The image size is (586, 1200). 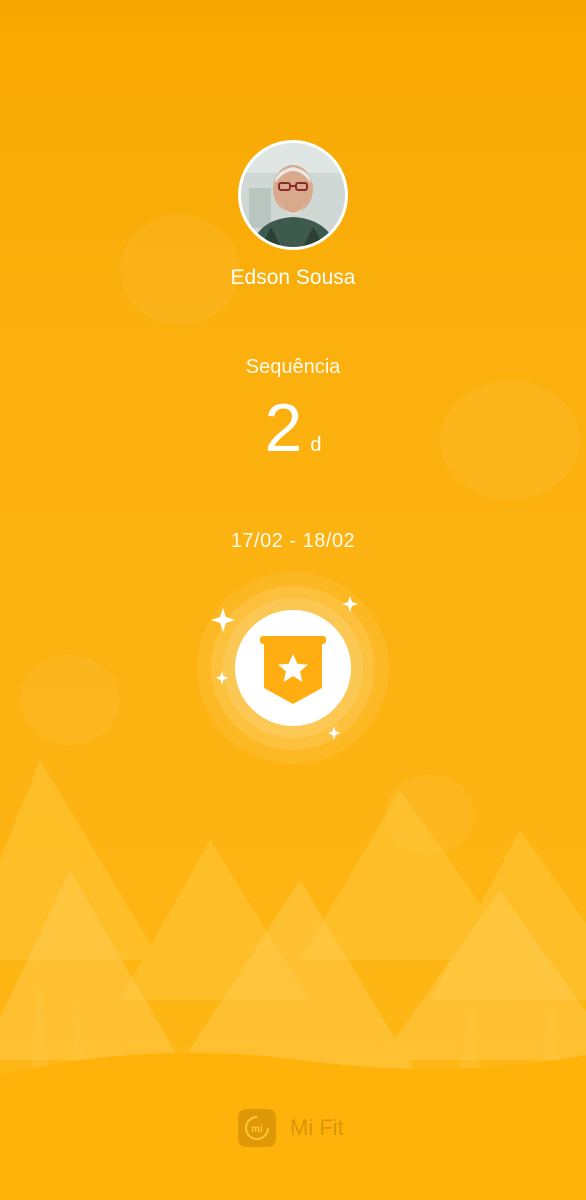 I want to click on streak-count: 2d, so click(x=293, y=428).